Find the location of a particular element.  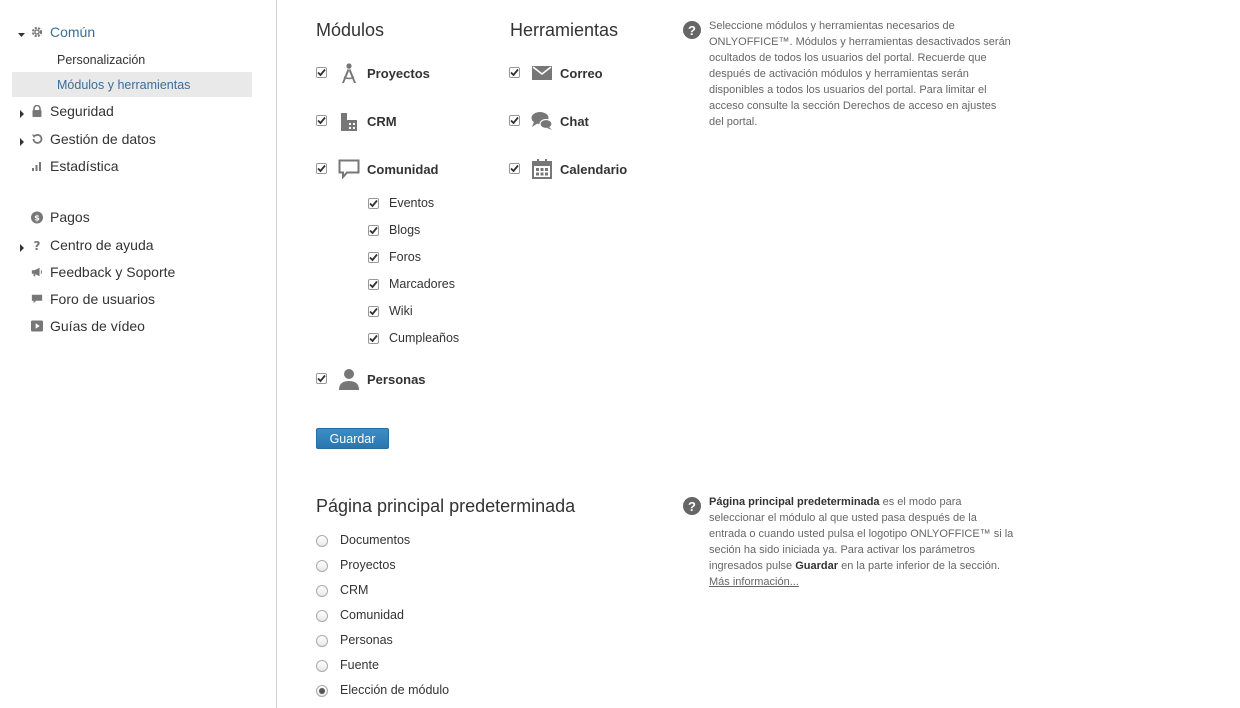

radio-projects is located at coordinates (322, 566).